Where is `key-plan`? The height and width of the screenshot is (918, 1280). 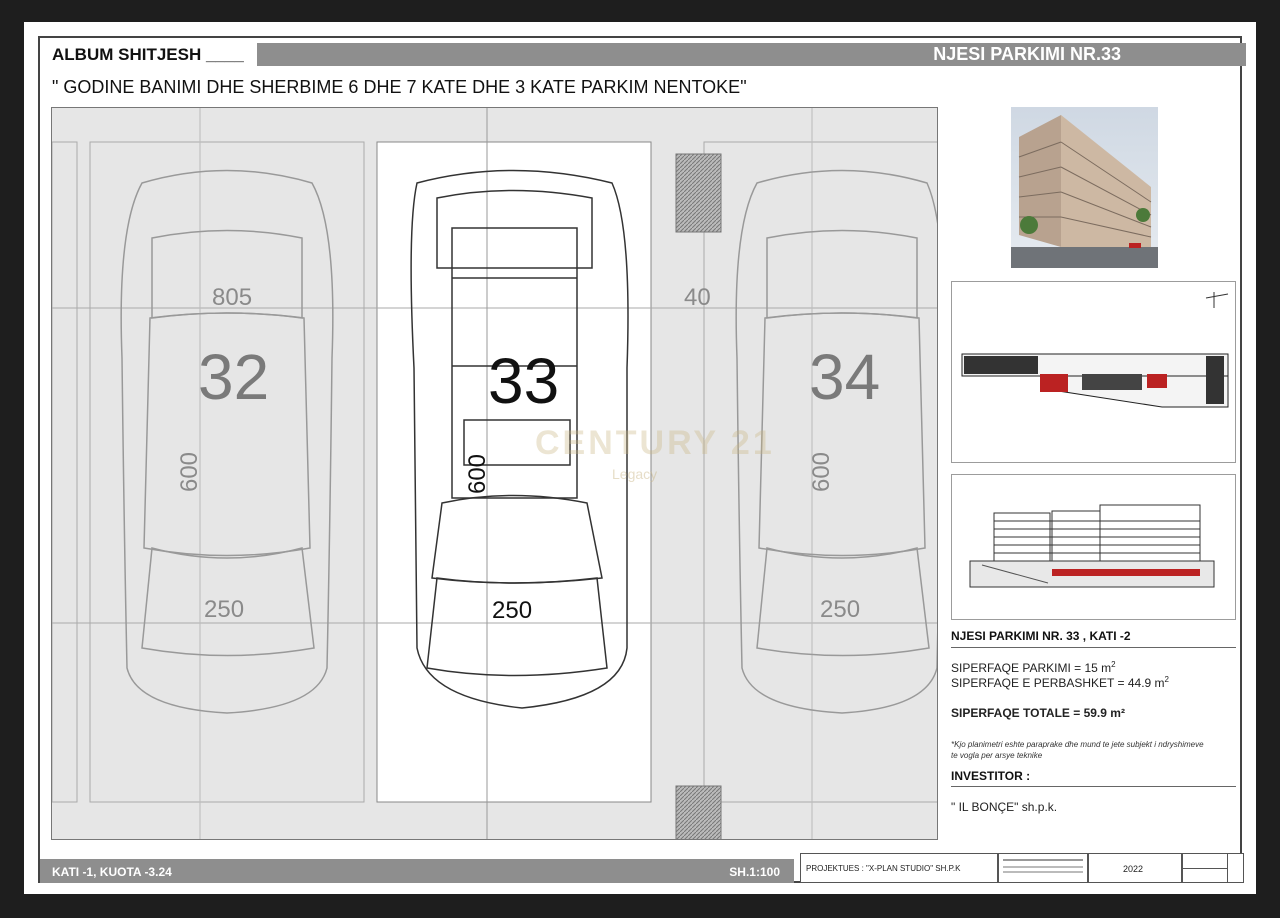 key-plan is located at coordinates (1093, 372).